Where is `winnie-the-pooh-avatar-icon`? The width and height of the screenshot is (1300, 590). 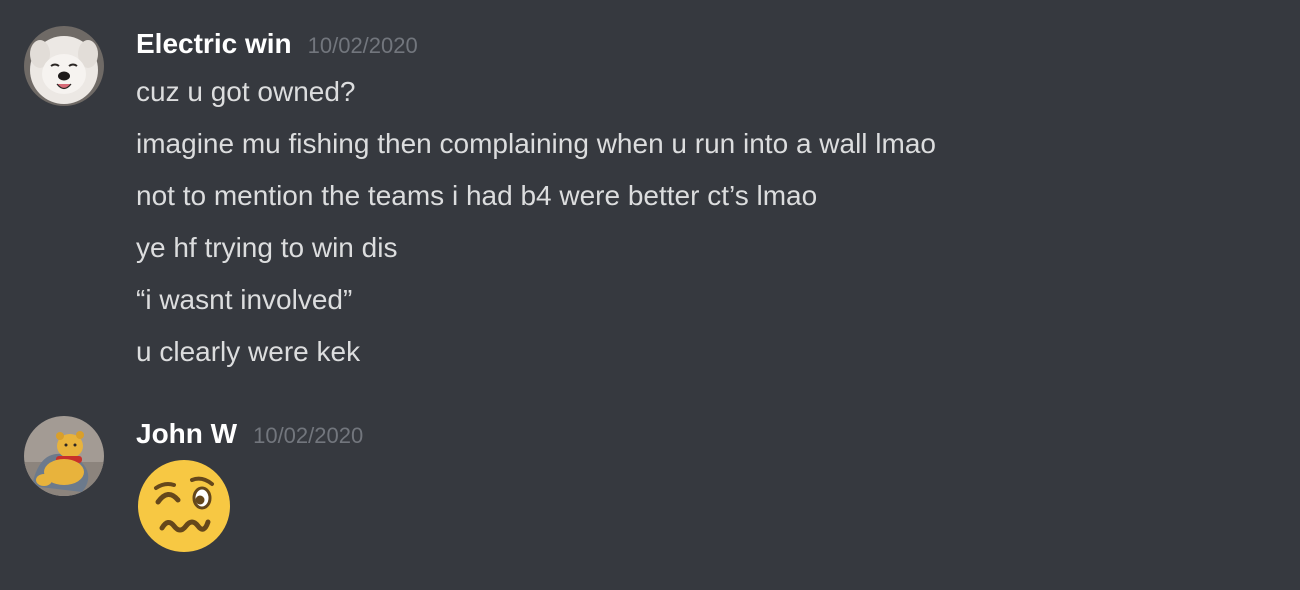
winnie-the-pooh-avatar-icon is located at coordinates (64, 456).